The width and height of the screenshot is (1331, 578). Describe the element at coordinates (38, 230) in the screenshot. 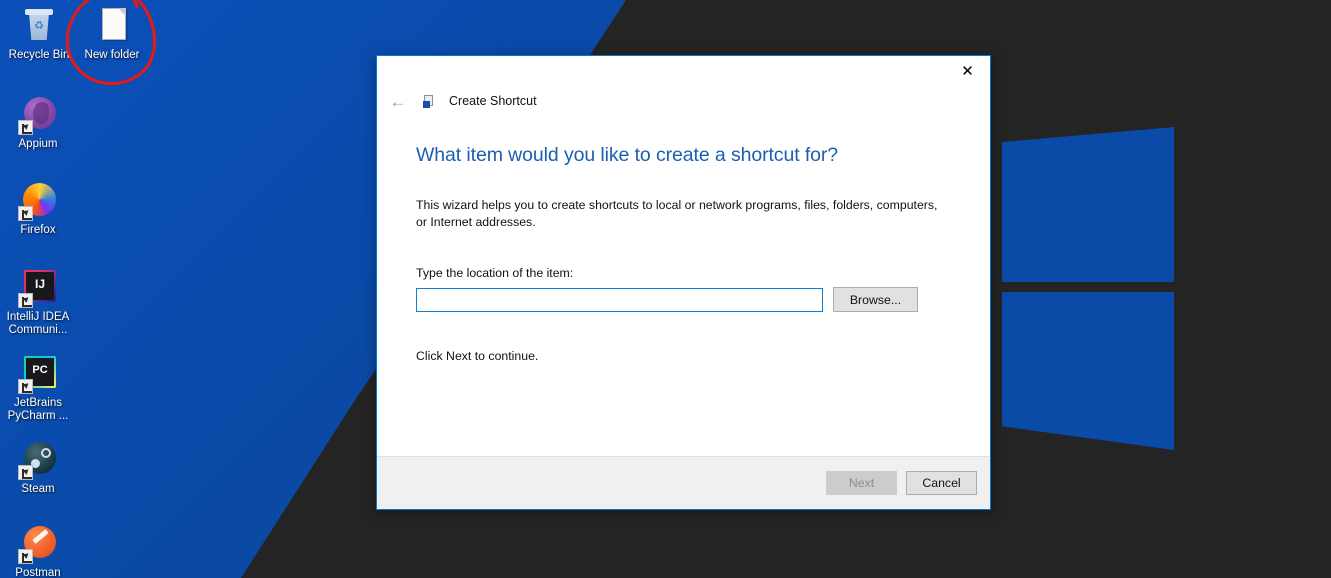

I see `desktop-icon-label: Firefox` at that location.